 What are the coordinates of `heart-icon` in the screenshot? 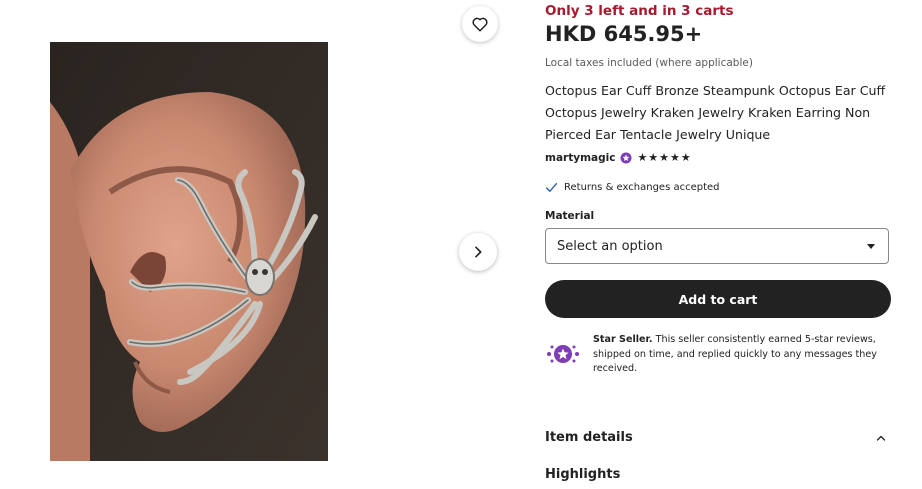 It's located at (480, 24).